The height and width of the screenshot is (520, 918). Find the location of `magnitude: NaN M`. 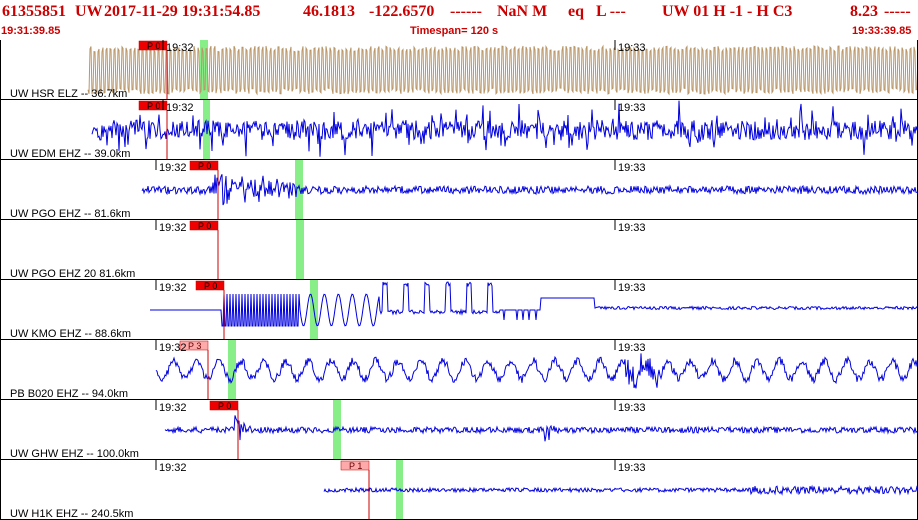

magnitude: NaN M is located at coordinates (522, 11).